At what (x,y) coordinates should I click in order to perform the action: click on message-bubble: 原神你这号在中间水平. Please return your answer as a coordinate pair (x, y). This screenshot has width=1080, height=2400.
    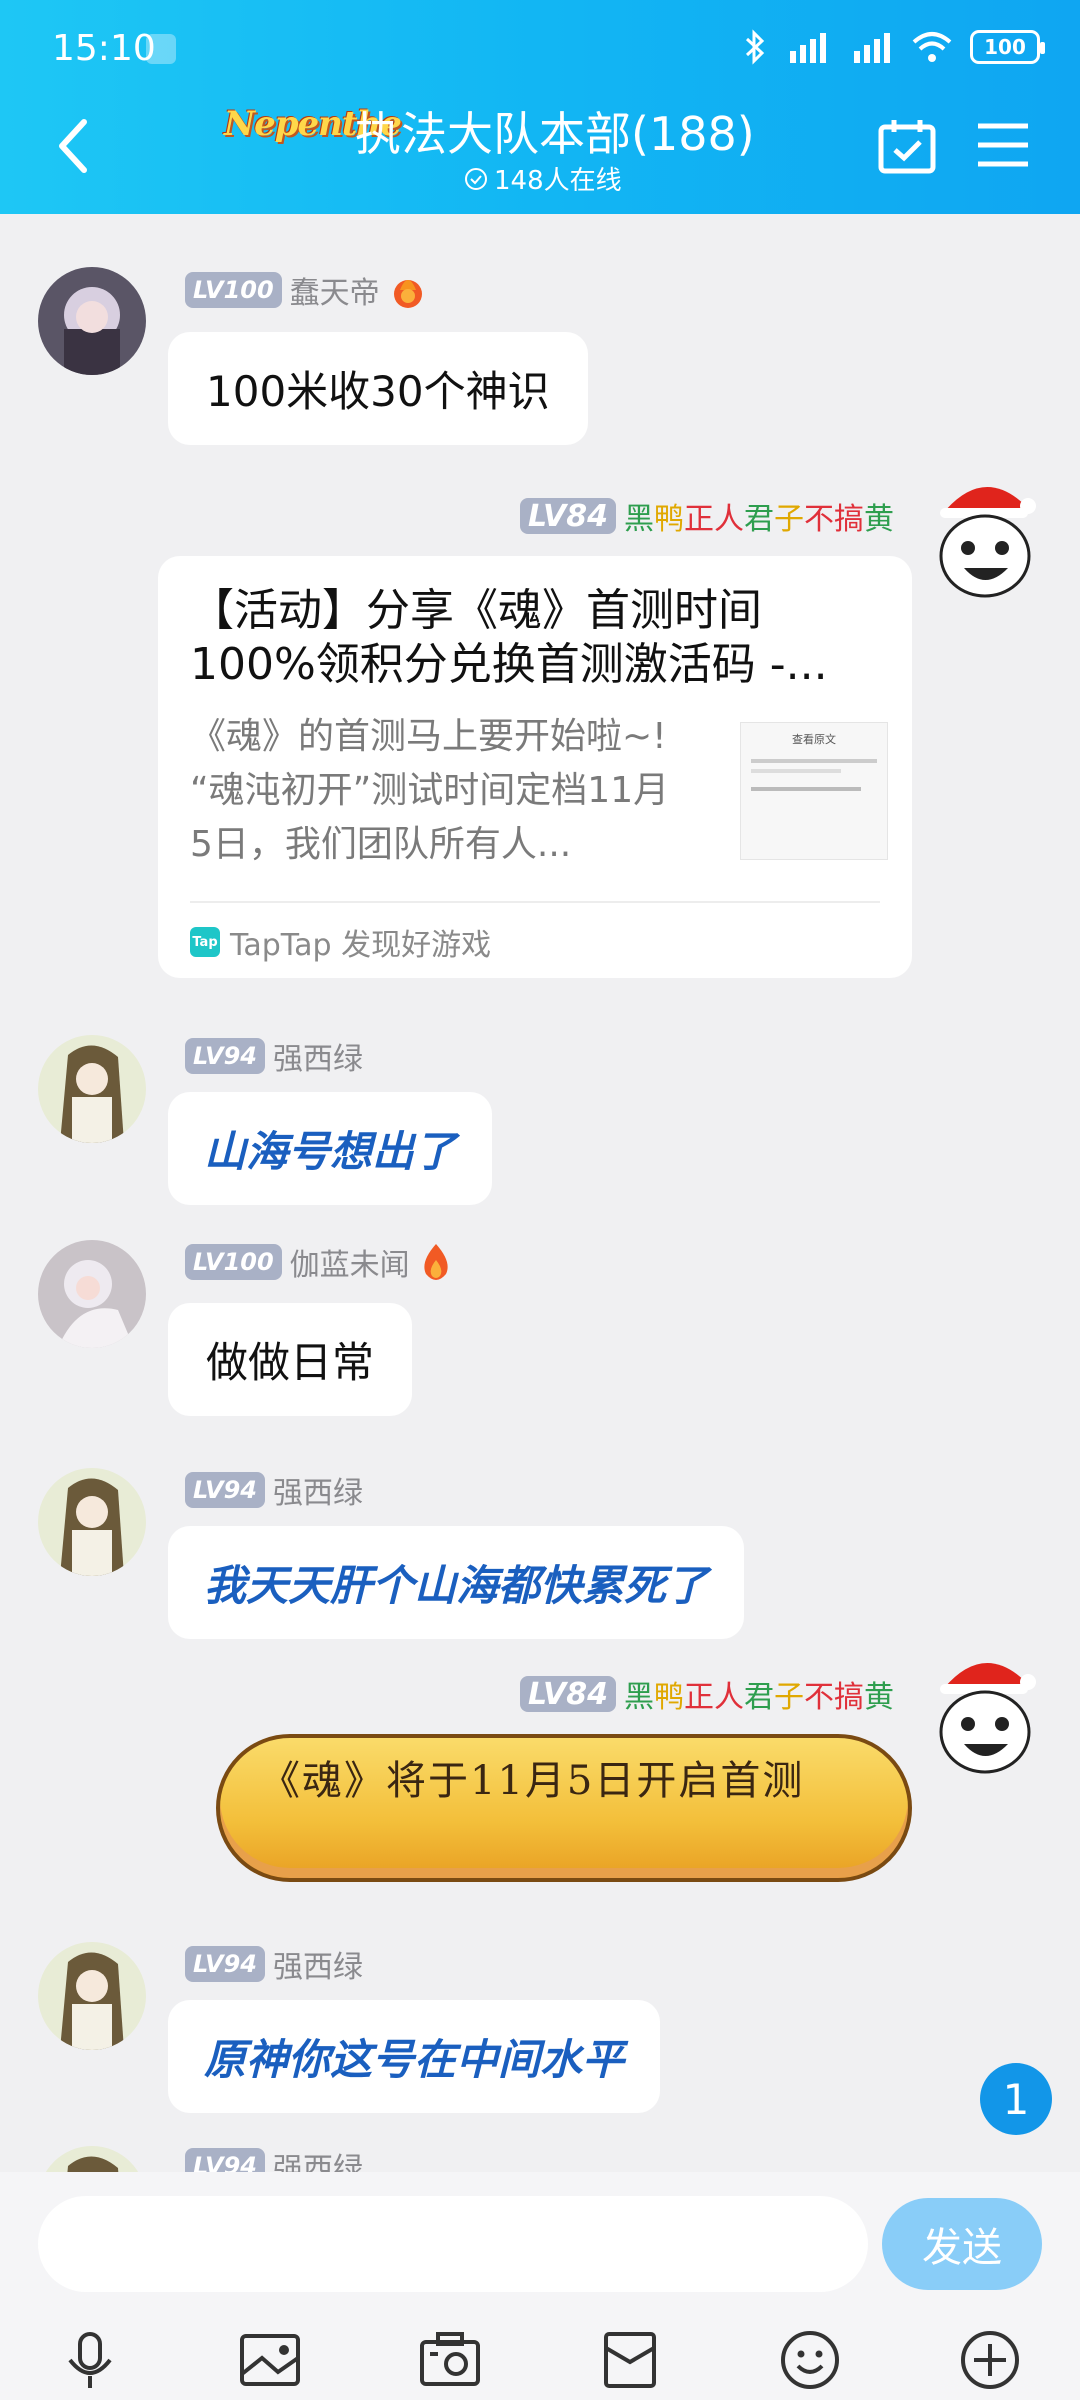
    Looking at the image, I should click on (414, 2056).